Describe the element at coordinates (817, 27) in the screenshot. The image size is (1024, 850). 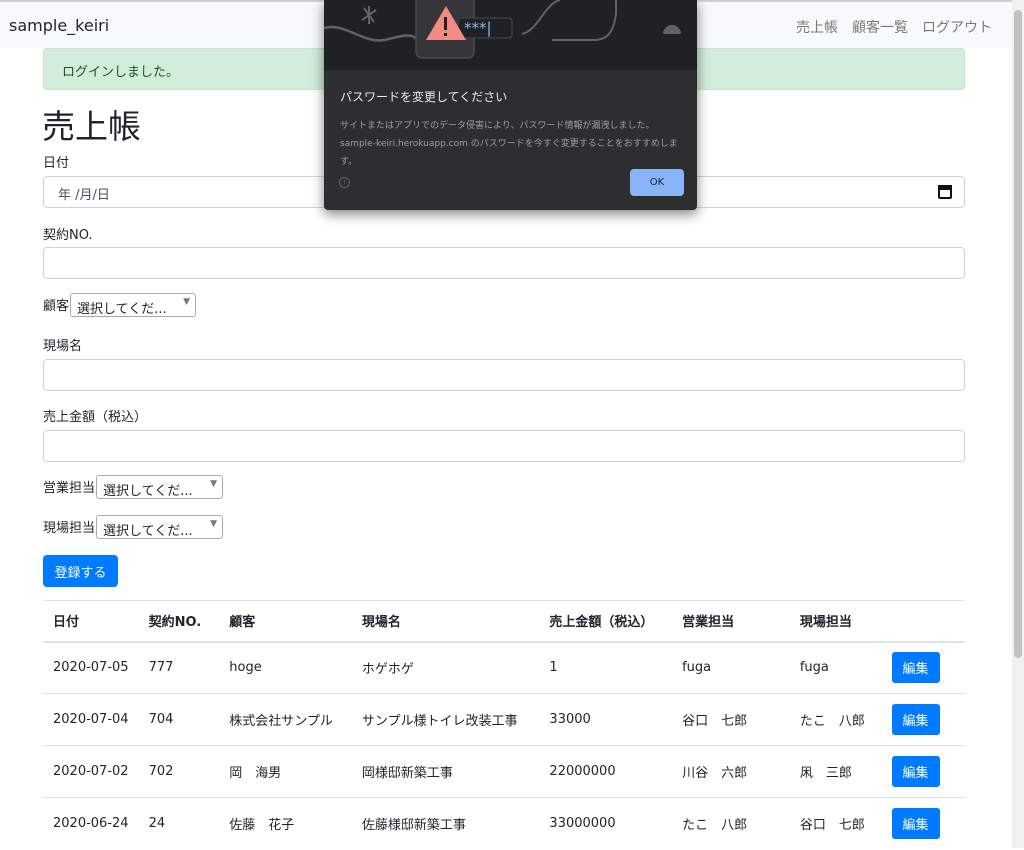
I see `nav-link-sales-ledger: 売上帳` at that location.